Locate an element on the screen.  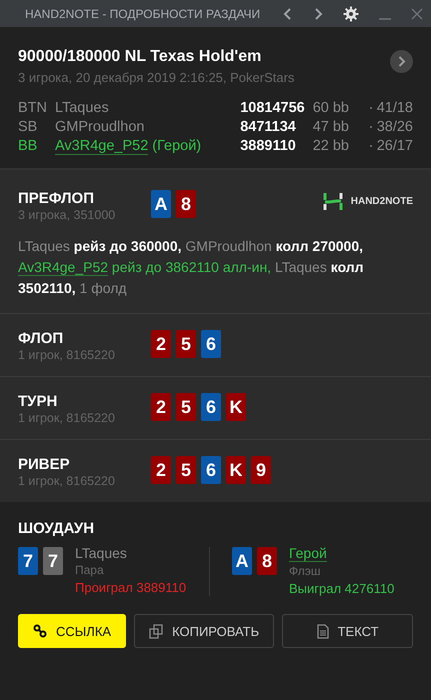
street-name: ТУРН is located at coordinates (38, 401).